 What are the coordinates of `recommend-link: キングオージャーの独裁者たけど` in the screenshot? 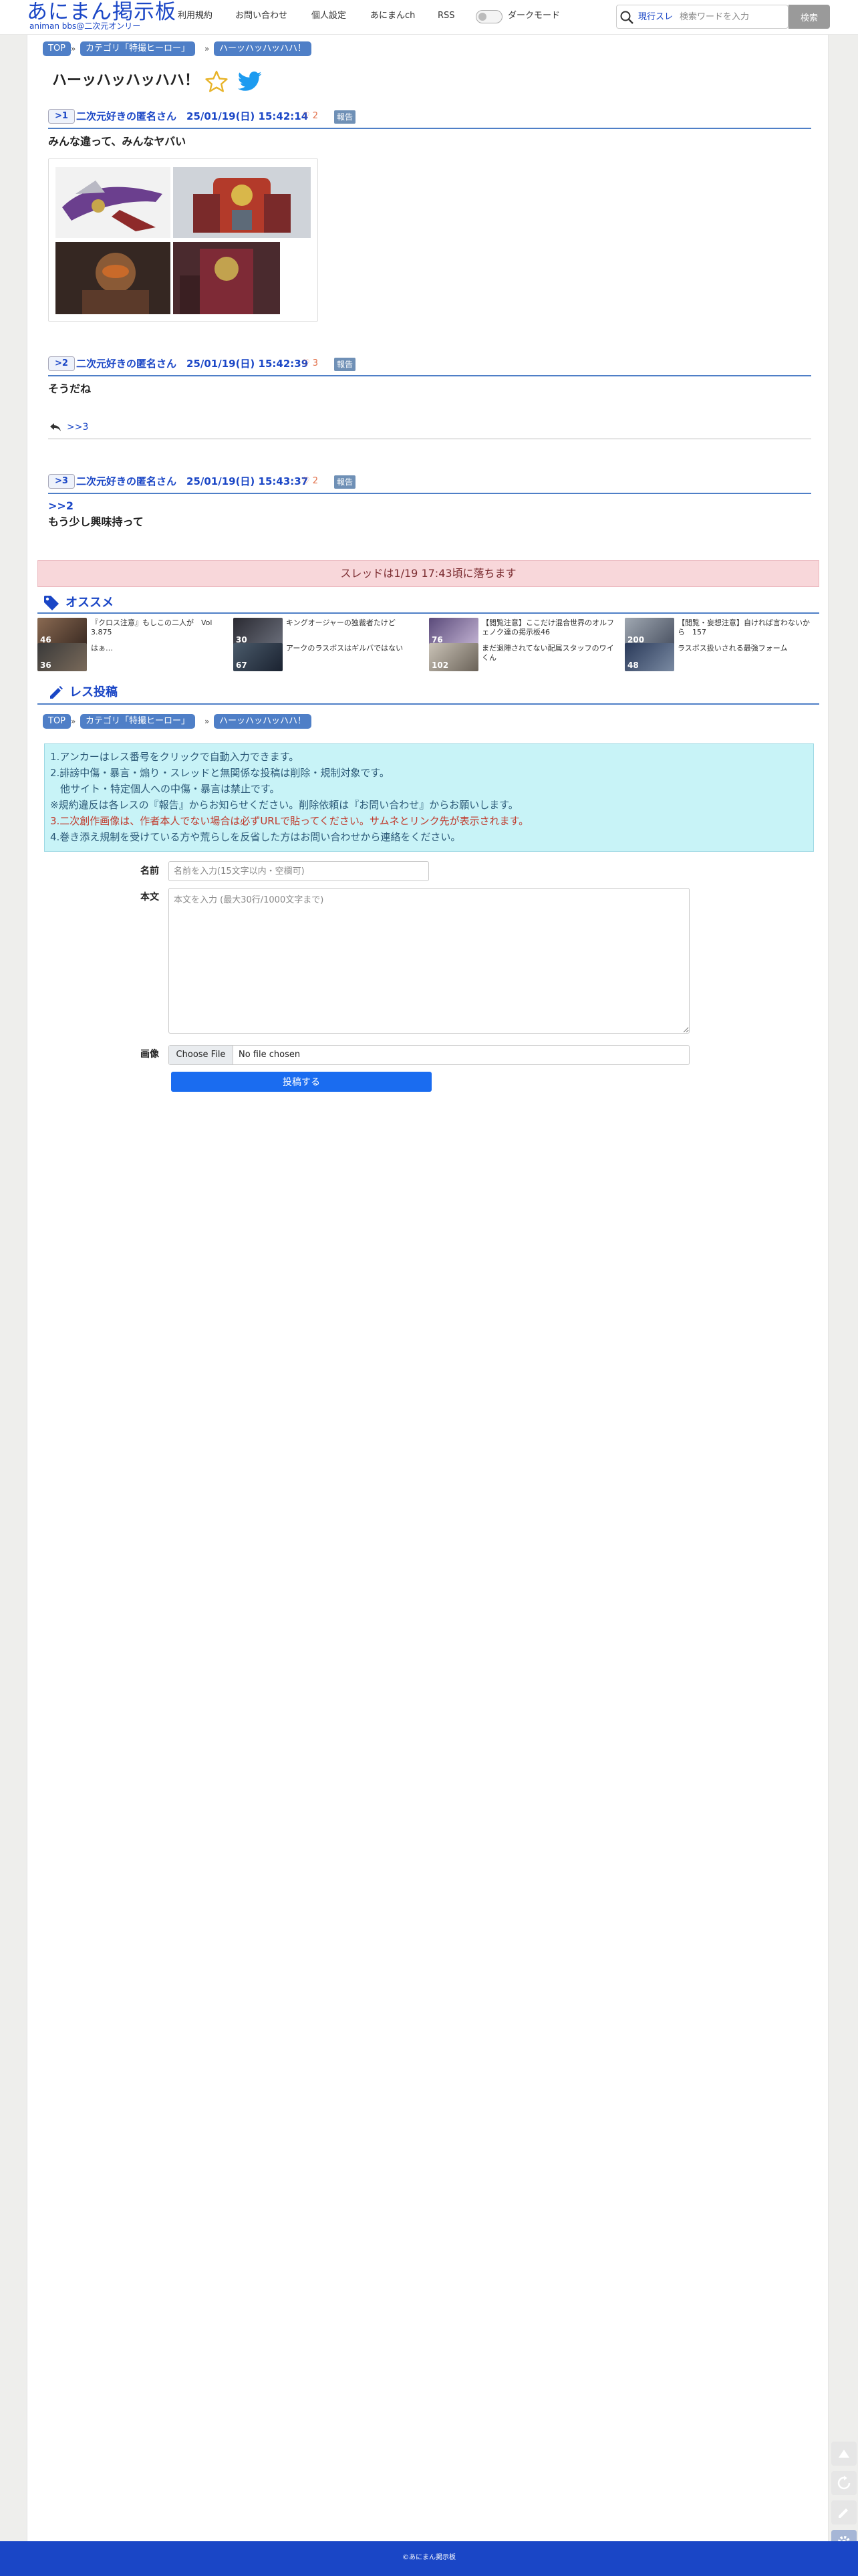 It's located at (353, 623).